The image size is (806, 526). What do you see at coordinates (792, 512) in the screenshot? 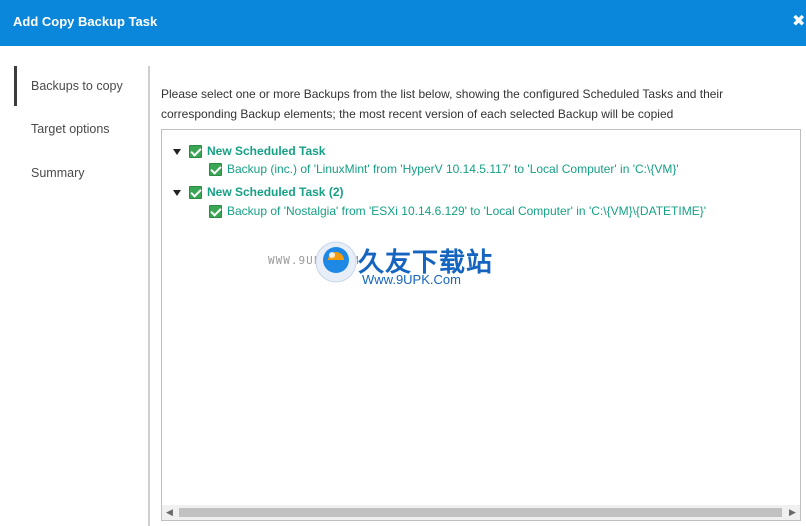
I see `scroll-right-arrow-icon: ▶` at bounding box center [792, 512].